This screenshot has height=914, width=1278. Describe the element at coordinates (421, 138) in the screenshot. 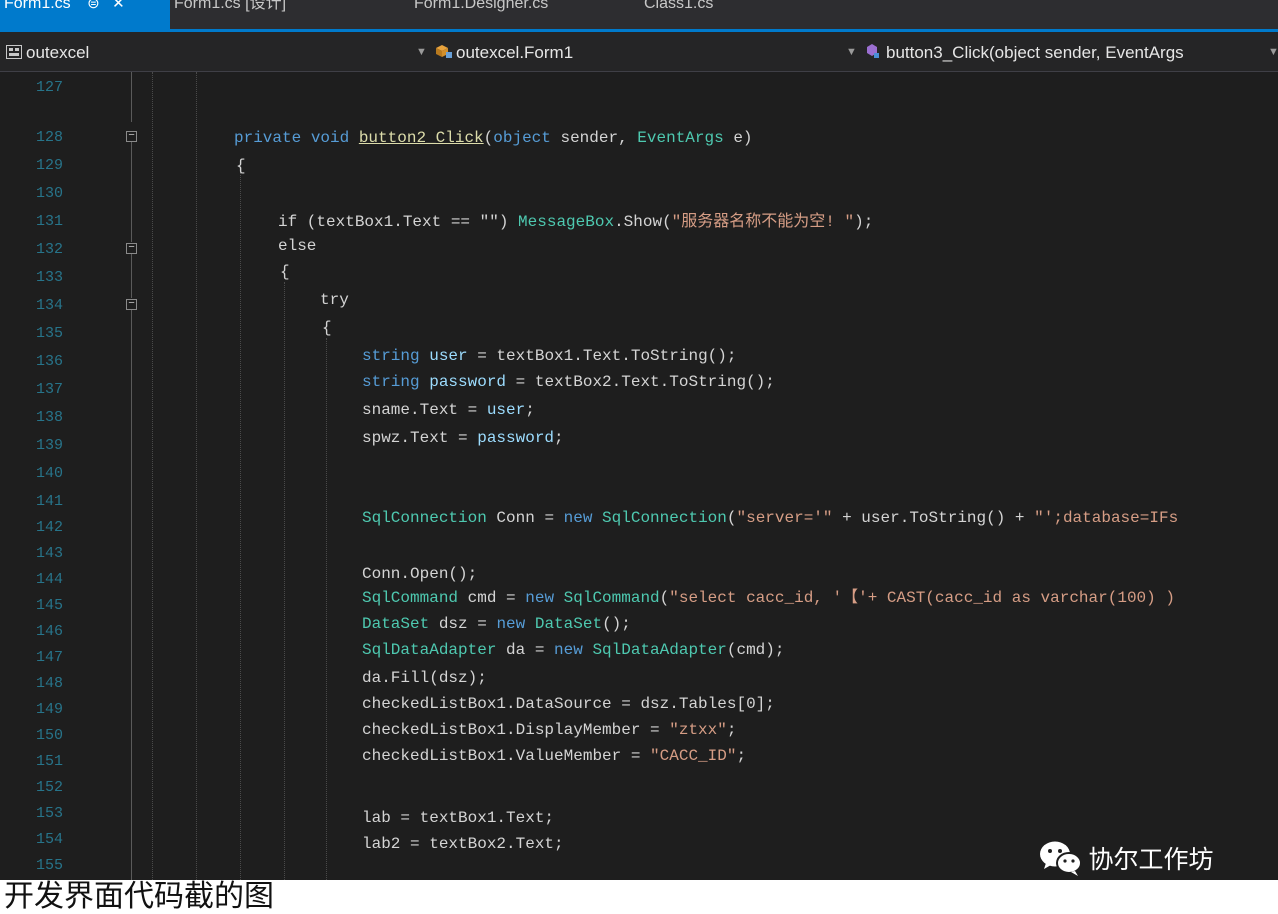

I see `code-token: button2_Click` at that location.